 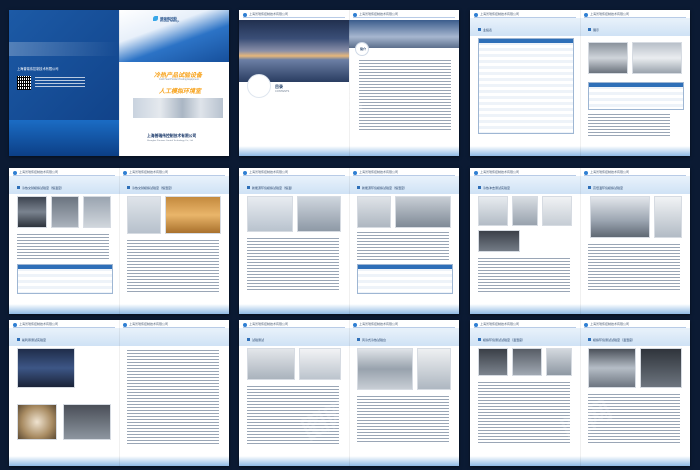 What do you see at coordinates (170, 21) in the screenshot?
I see `brand-sub: Puruiwei Holdings` at bounding box center [170, 21].